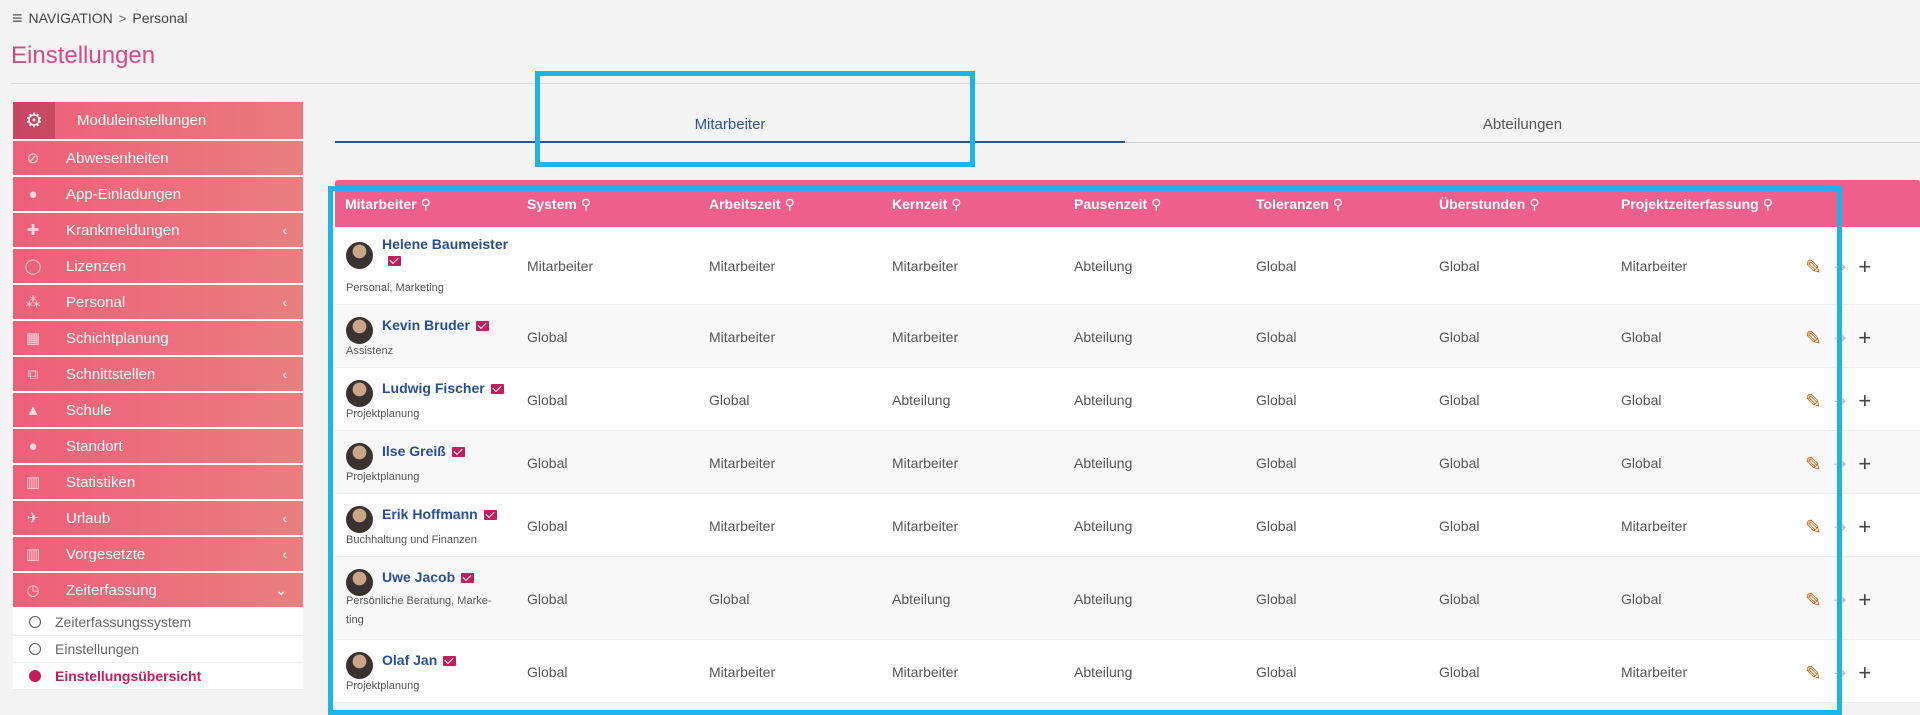 The image size is (1920, 715). Describe the element at coordinates (123, 622) in the screenshot. I see `sidebar-subitem-label: Zeiterfassungssystem` at that location.